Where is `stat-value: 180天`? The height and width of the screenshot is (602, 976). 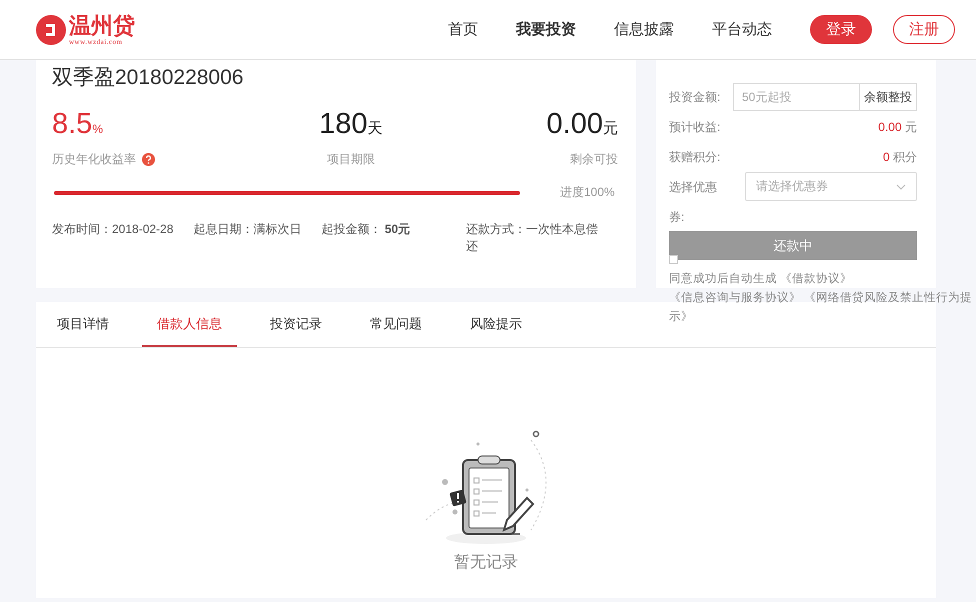 stat-value: 180天 is located at coordinates (350, 125).